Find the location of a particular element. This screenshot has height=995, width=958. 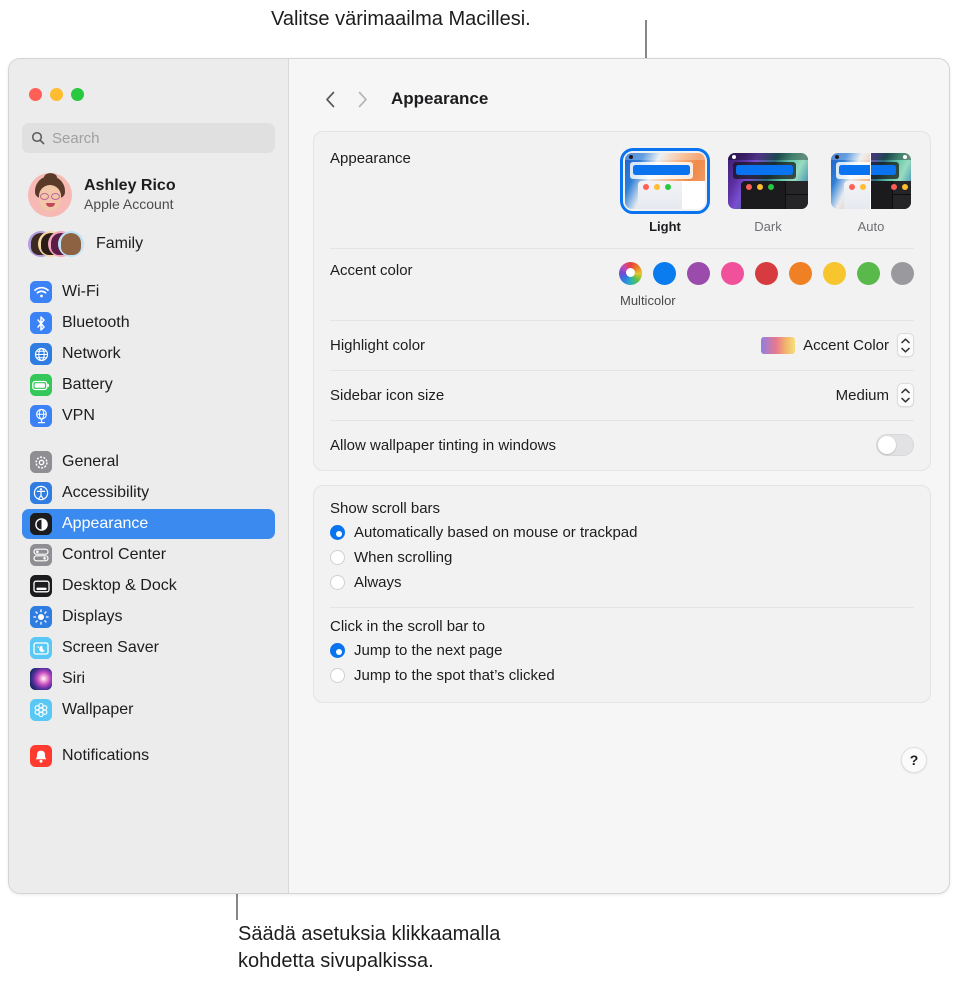

sidebar-item-general: General is located at coordinates (148, 462).